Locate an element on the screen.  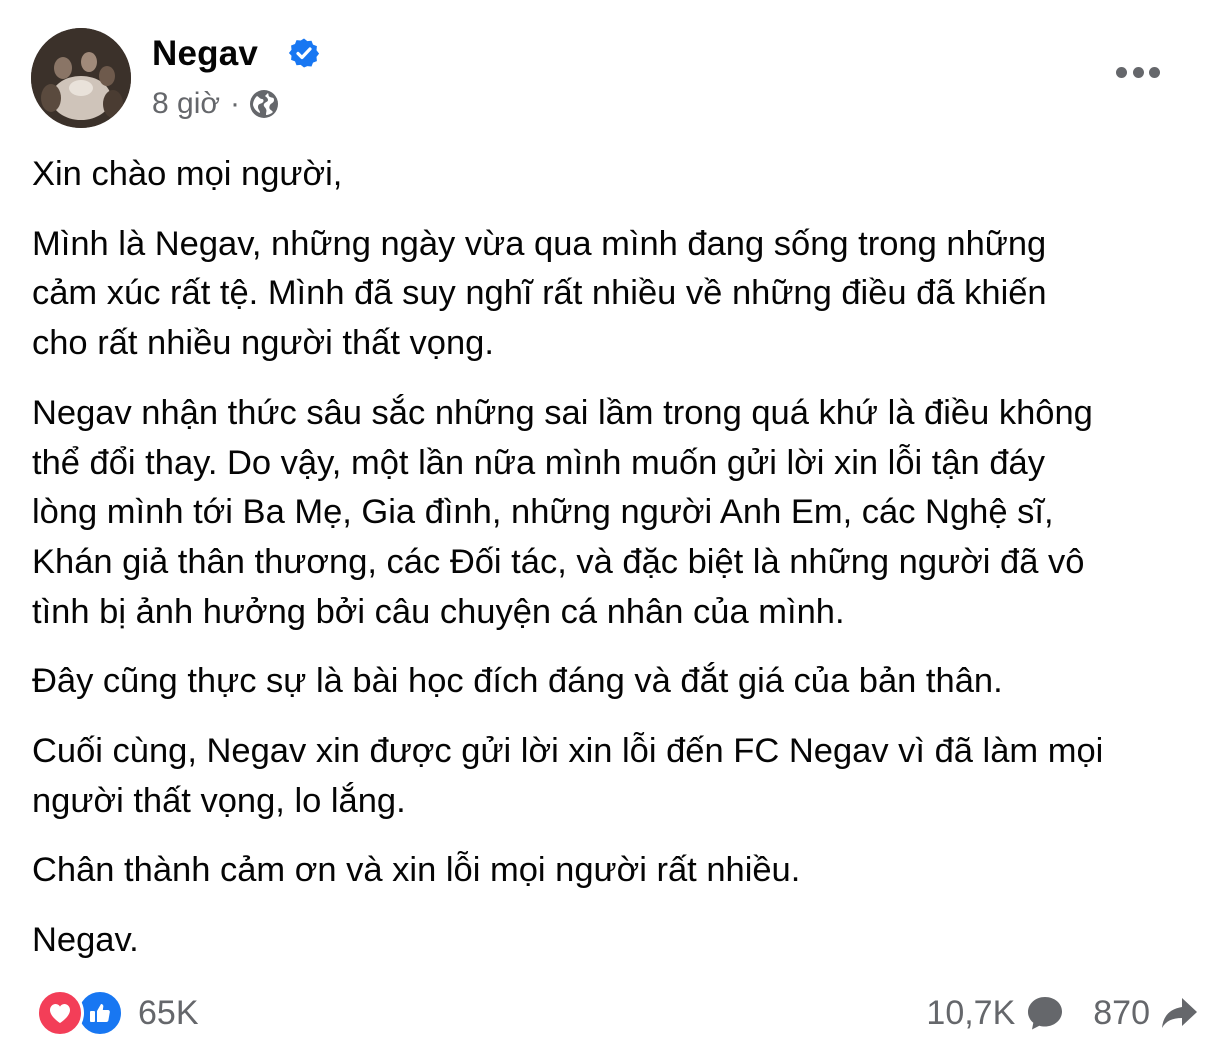
comment-count: 10,7K is located at coordinates (971, 1012).